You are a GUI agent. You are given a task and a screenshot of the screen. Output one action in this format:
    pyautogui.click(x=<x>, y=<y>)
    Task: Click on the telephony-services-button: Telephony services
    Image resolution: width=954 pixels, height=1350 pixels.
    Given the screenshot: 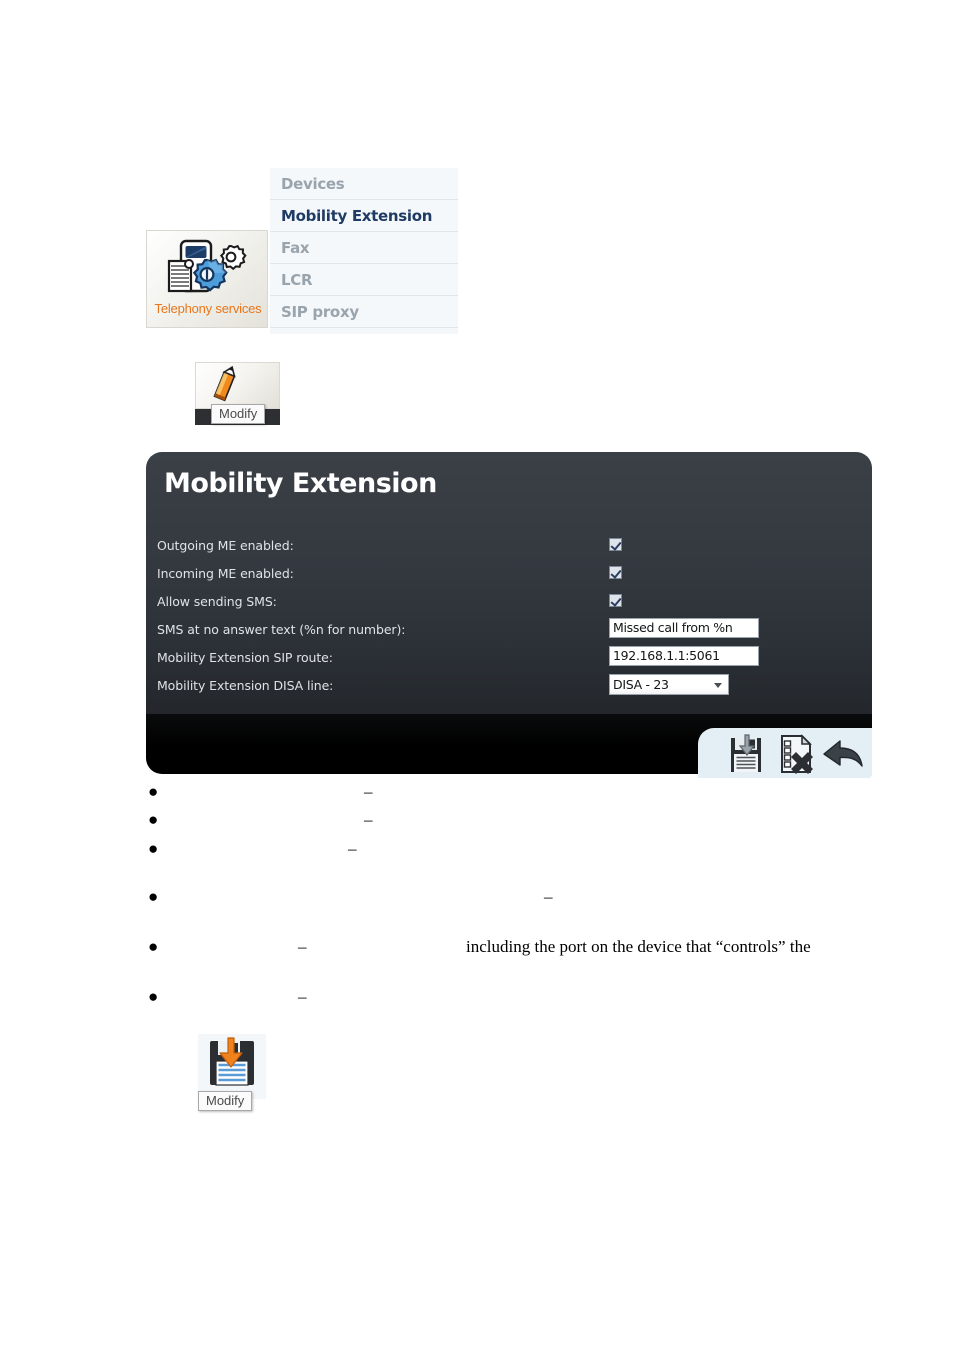 What is the action you would take?
    pyautogui.click(x=207, y=279)
    